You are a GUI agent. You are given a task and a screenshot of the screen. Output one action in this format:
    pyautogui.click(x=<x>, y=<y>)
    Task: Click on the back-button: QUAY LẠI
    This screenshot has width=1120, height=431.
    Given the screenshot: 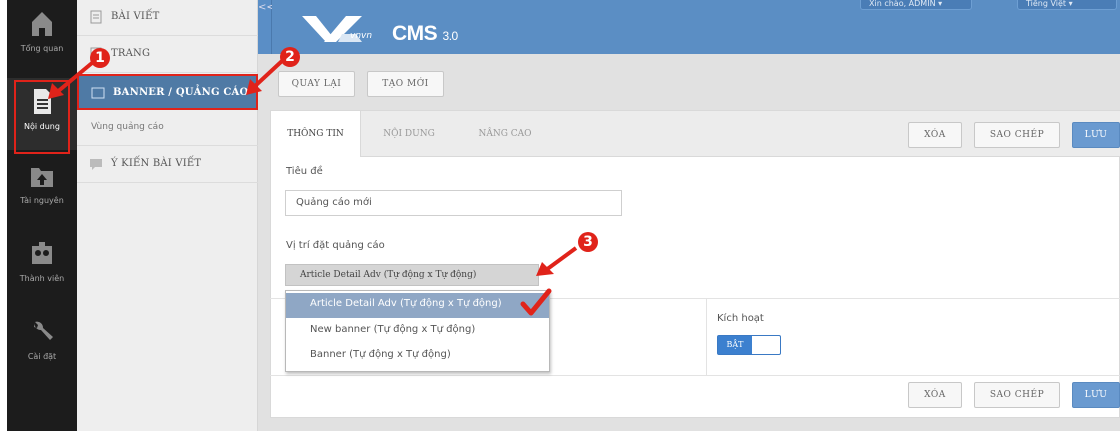 What is the action you would take?
    pyautogui.click(x=316, y=84)
    